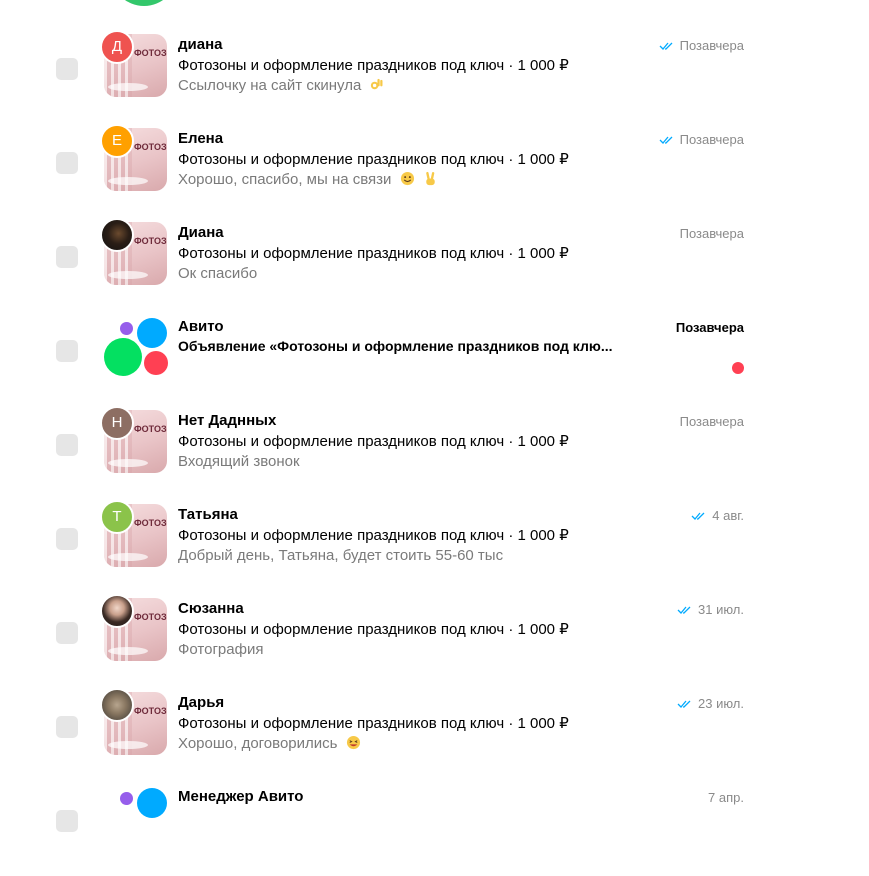  I want to click on chat-preview: Ссылочку на сайт скинула, so click(281, 85).